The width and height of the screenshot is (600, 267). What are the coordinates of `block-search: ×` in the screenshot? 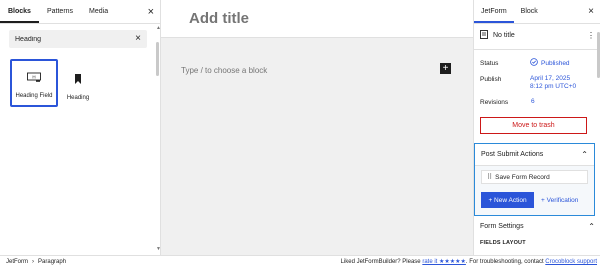 It's located at (78, 39).